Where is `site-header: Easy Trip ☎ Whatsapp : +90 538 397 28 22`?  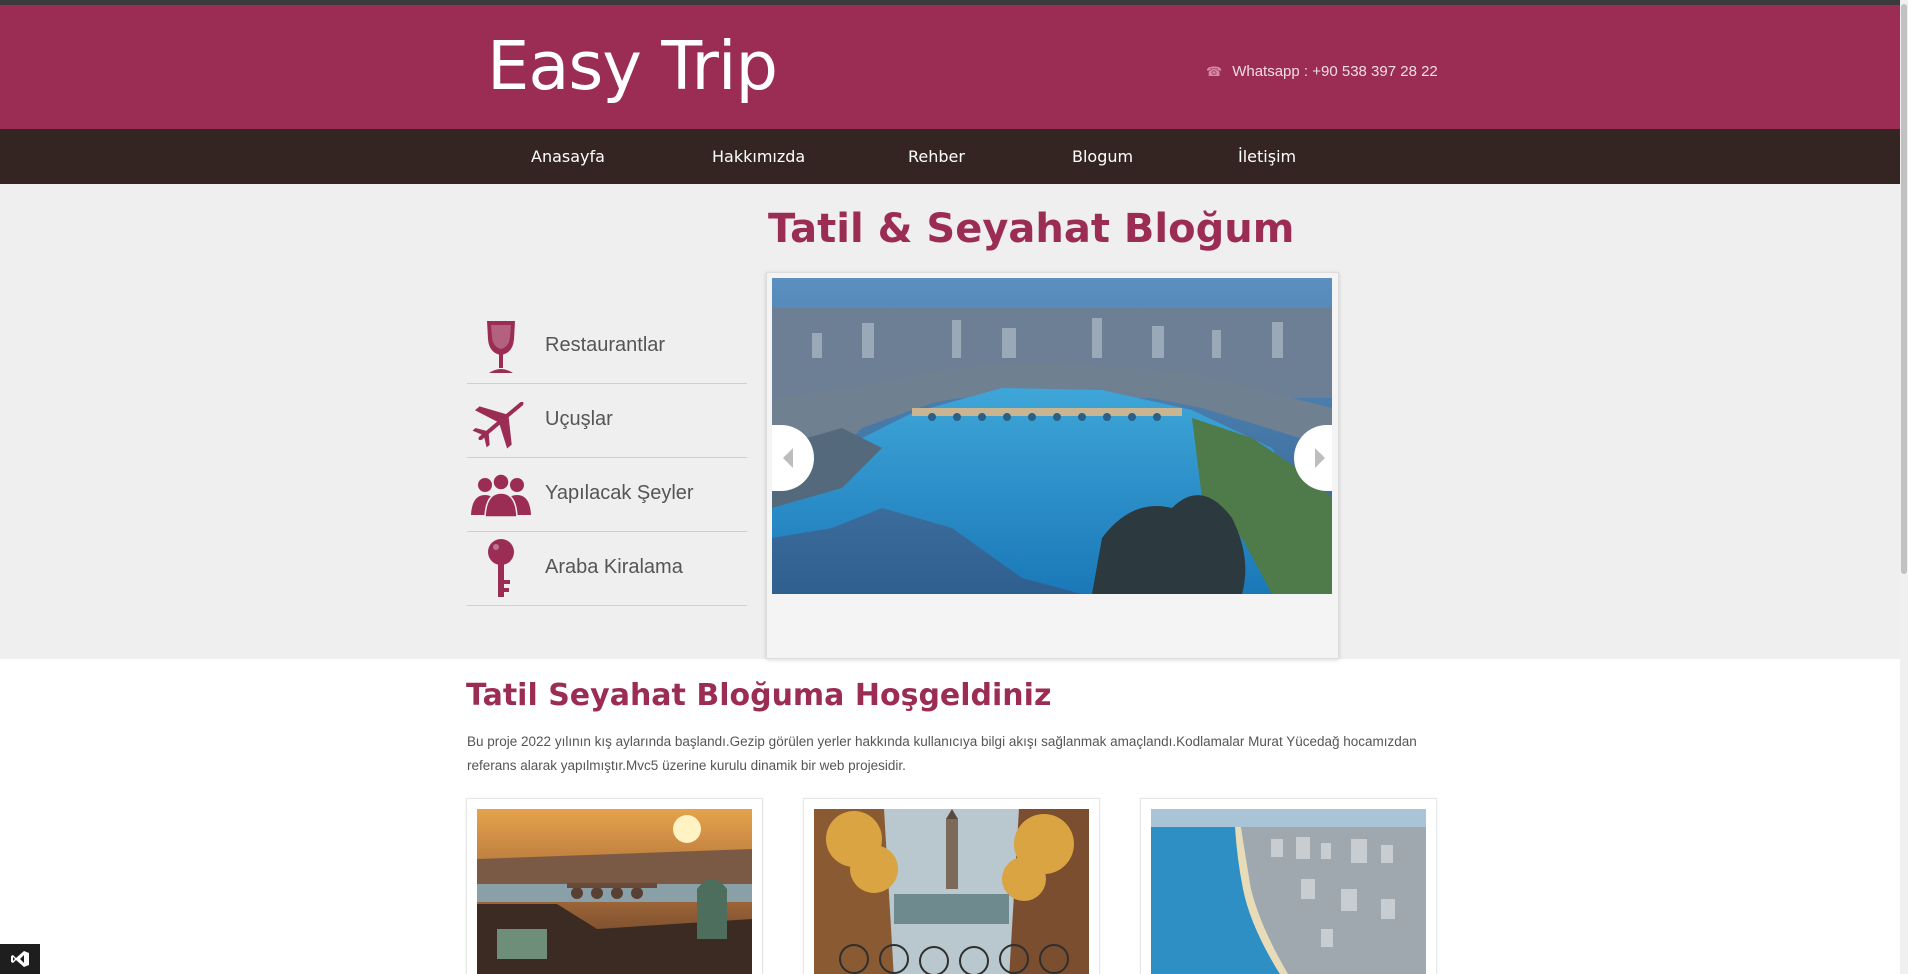 site-header: Easy Trip ☎ Whatsapp : +90 538 397 28 22 is located at coordinates (950, 67).